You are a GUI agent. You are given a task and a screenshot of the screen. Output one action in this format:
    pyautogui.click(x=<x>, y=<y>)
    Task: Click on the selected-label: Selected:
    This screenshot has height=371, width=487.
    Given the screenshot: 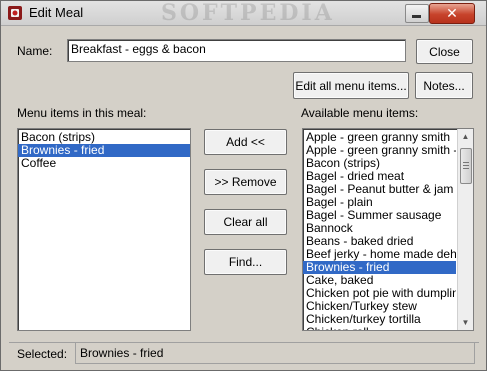 What is the action you would take?
    pyautogui.click(x=42, y=354)
    